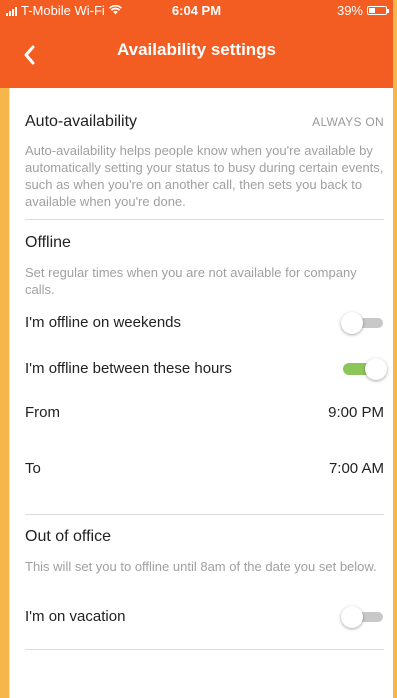 The height and width of the screenshot is (698, 397). What do you see at coordinates (196, 49) in the screenshot?
I see `page-title: Availability settings` at bounding box center [196, 49].